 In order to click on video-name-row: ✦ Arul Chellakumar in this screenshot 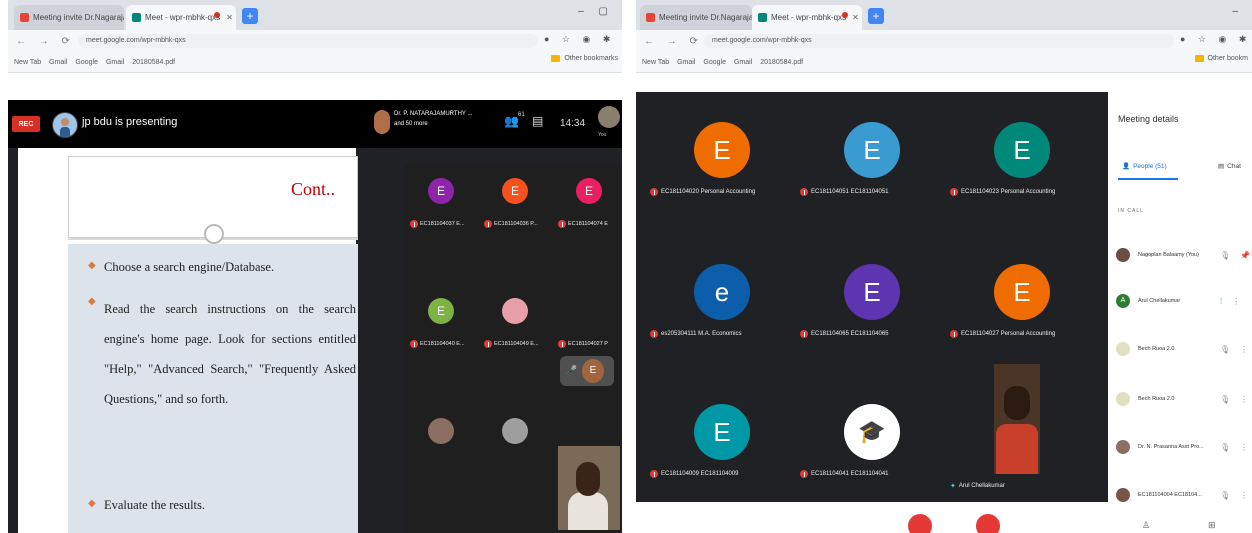, I will do `click(977, 486)`.